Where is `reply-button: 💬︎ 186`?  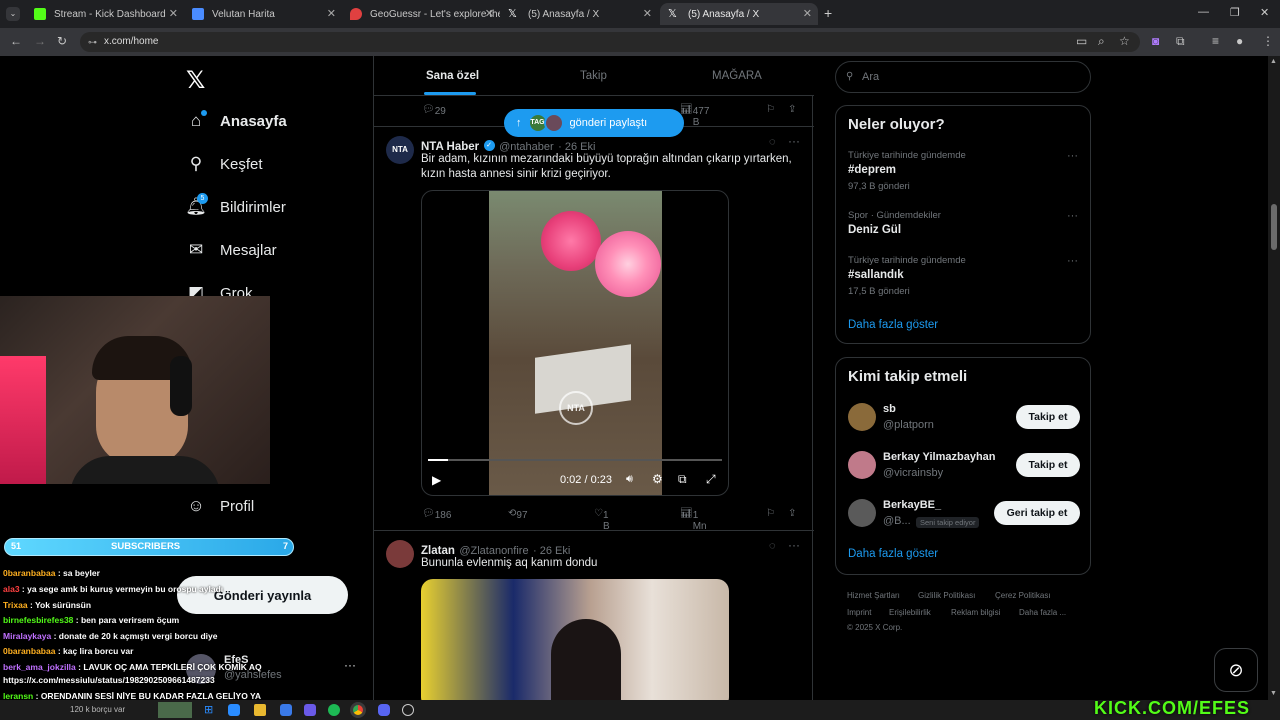 reply-button: 💬︎ 186 is located at coordinates (436, 514).